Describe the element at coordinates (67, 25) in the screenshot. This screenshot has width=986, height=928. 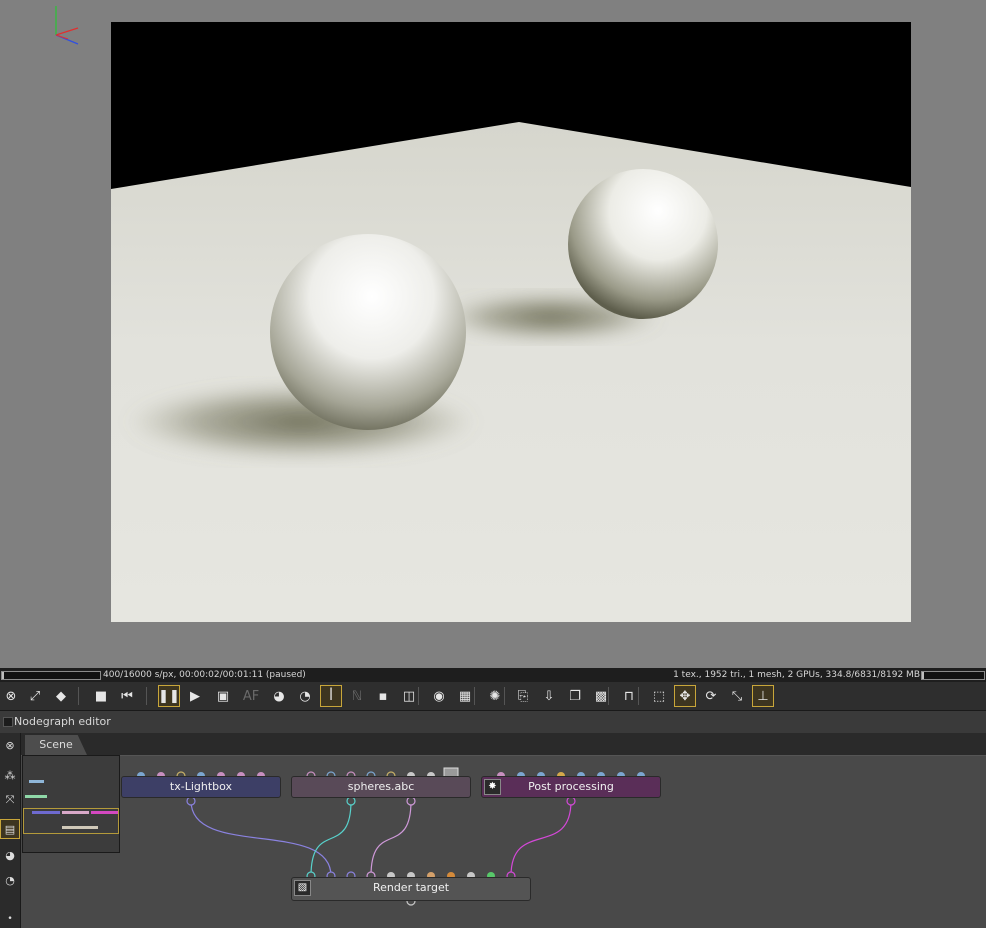
I see `axis-gizmo-icon` at that location.